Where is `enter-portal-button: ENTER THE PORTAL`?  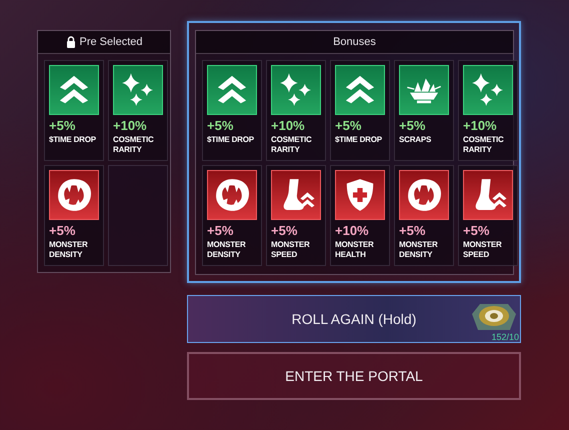 enter-portal-button: ENTER THE PORTAL is located at coordinates (354, 376).